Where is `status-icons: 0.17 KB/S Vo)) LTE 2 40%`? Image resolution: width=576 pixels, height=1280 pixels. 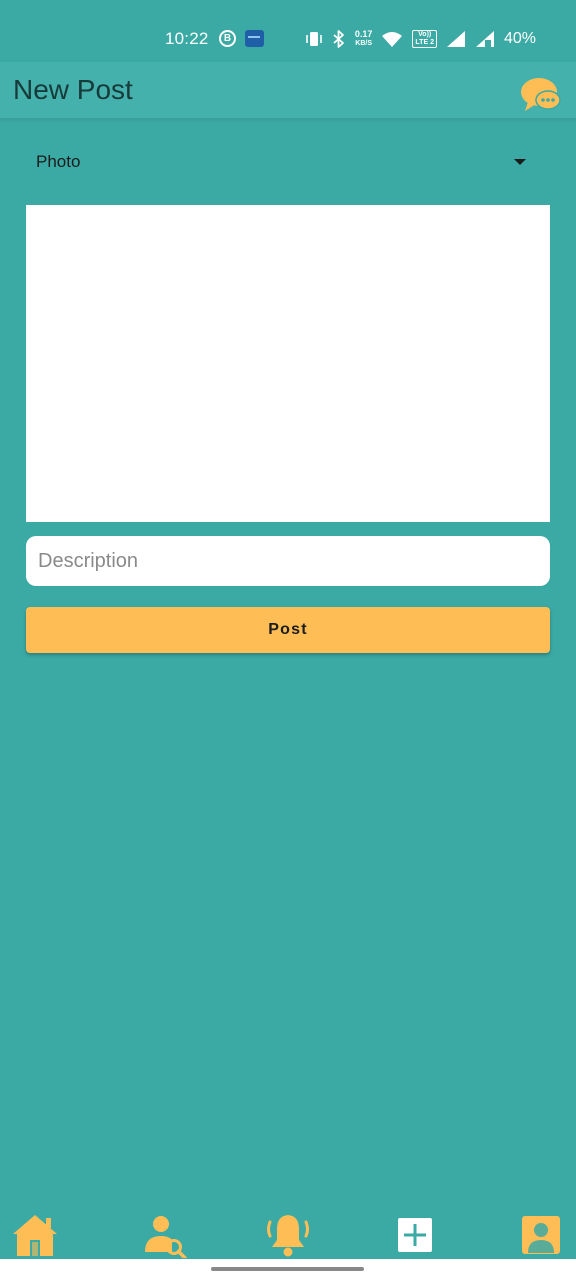
status-icons: 0.17 KB/S Vo)) LTE 2 40% is located at coordinates (420, 39).